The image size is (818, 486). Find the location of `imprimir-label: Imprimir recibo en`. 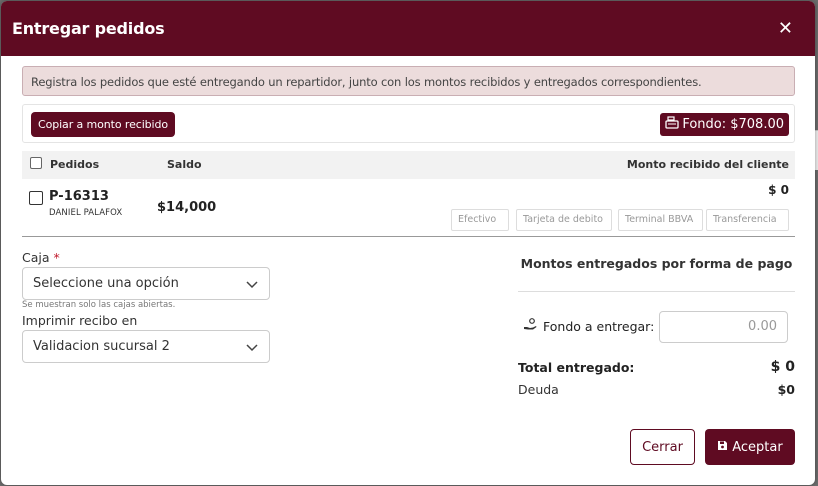

imprimir-label: Imprimir recibo en is located at coordinates (80, 320).